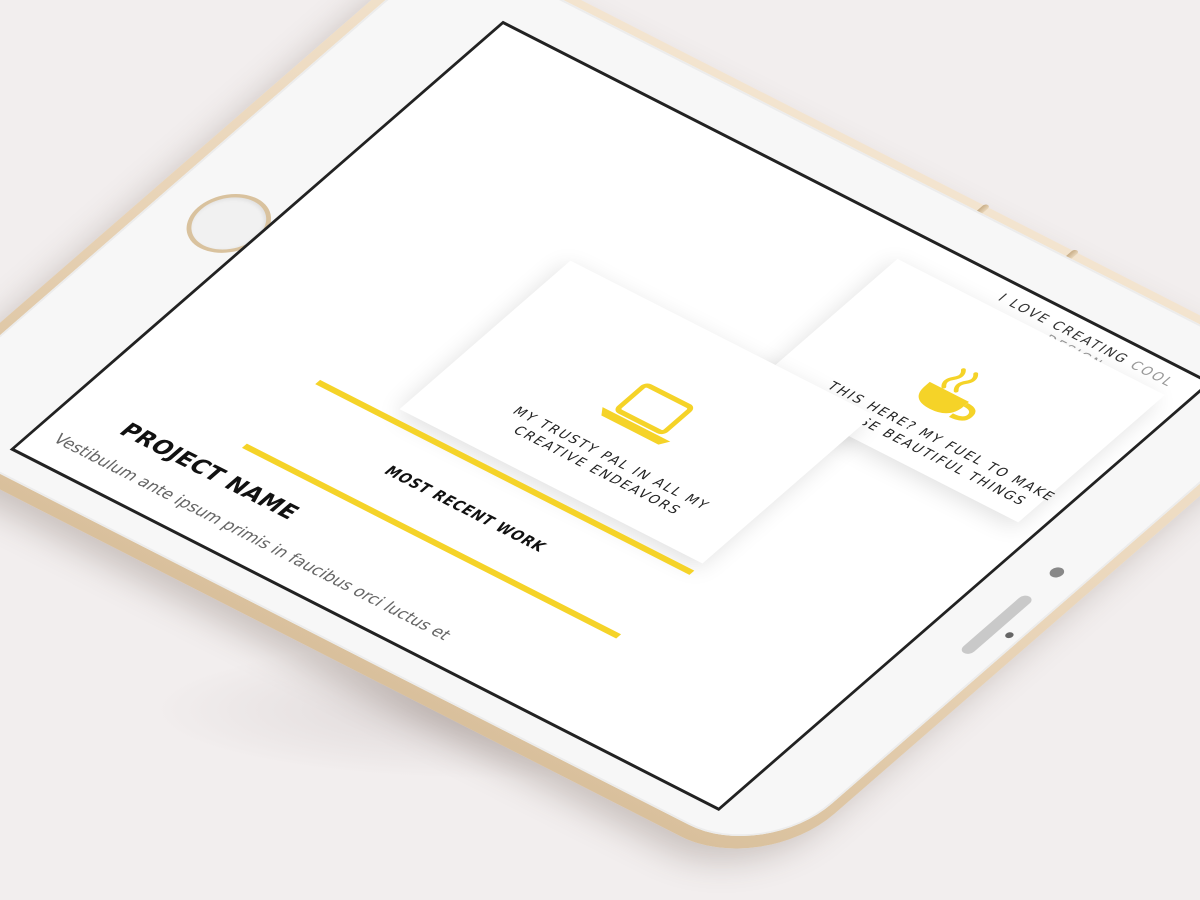 The width and height of the screenshot is (1200, 900). What do you see at coordinates (1009, 635) in the screenshot?
I see `proximity-sensor` at bounding box center [1009, 635].